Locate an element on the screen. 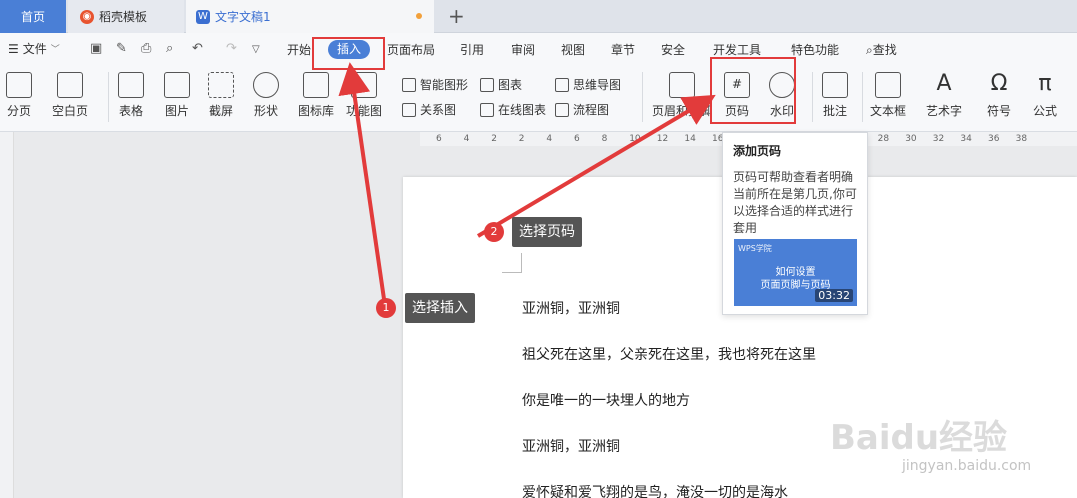  comment-button: 批注 is located at coordinates (835, 91).